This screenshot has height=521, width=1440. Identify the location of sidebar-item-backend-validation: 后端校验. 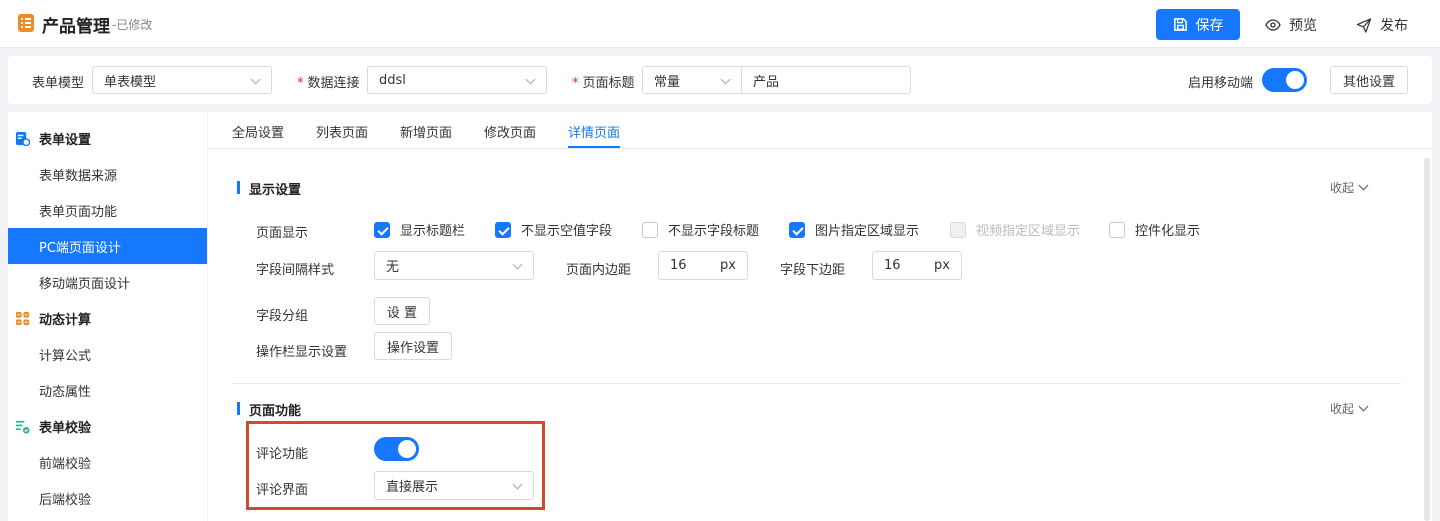
(107, 498).